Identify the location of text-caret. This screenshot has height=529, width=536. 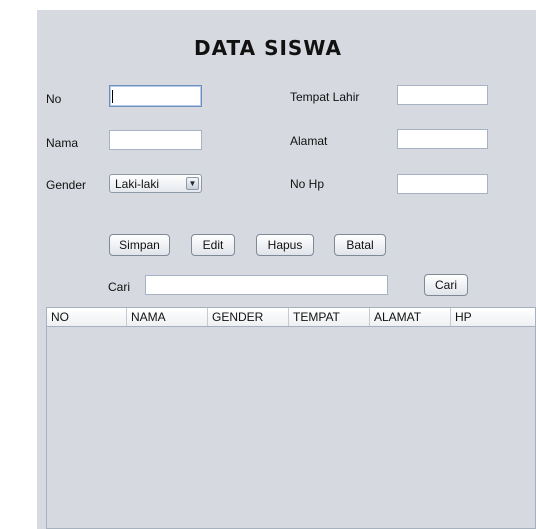
(112, 96).